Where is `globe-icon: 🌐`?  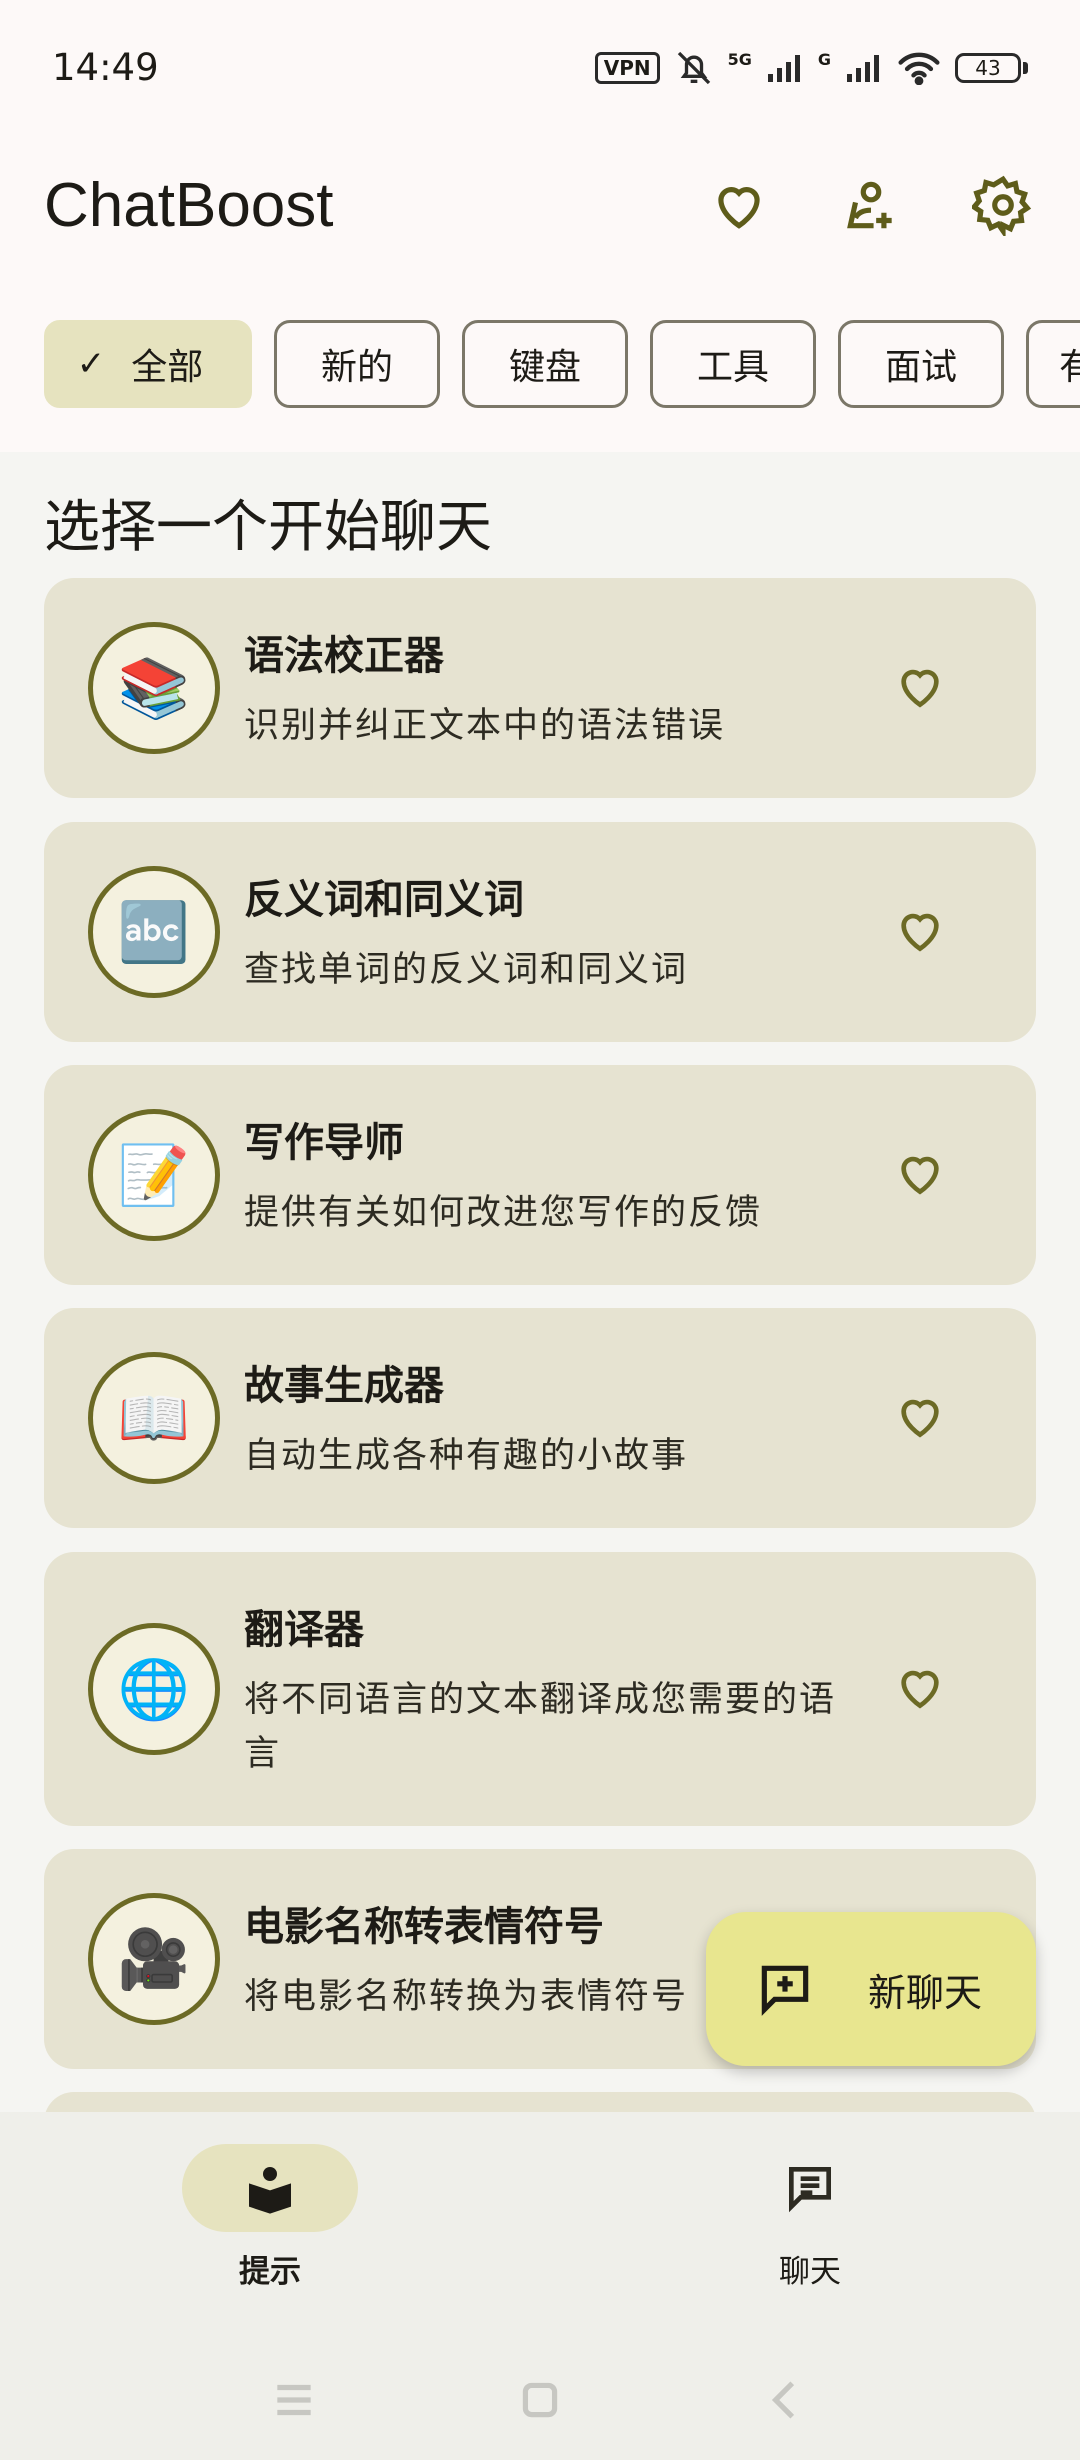 globe-icon: 🌐 is located at coordinates (154, 1689).